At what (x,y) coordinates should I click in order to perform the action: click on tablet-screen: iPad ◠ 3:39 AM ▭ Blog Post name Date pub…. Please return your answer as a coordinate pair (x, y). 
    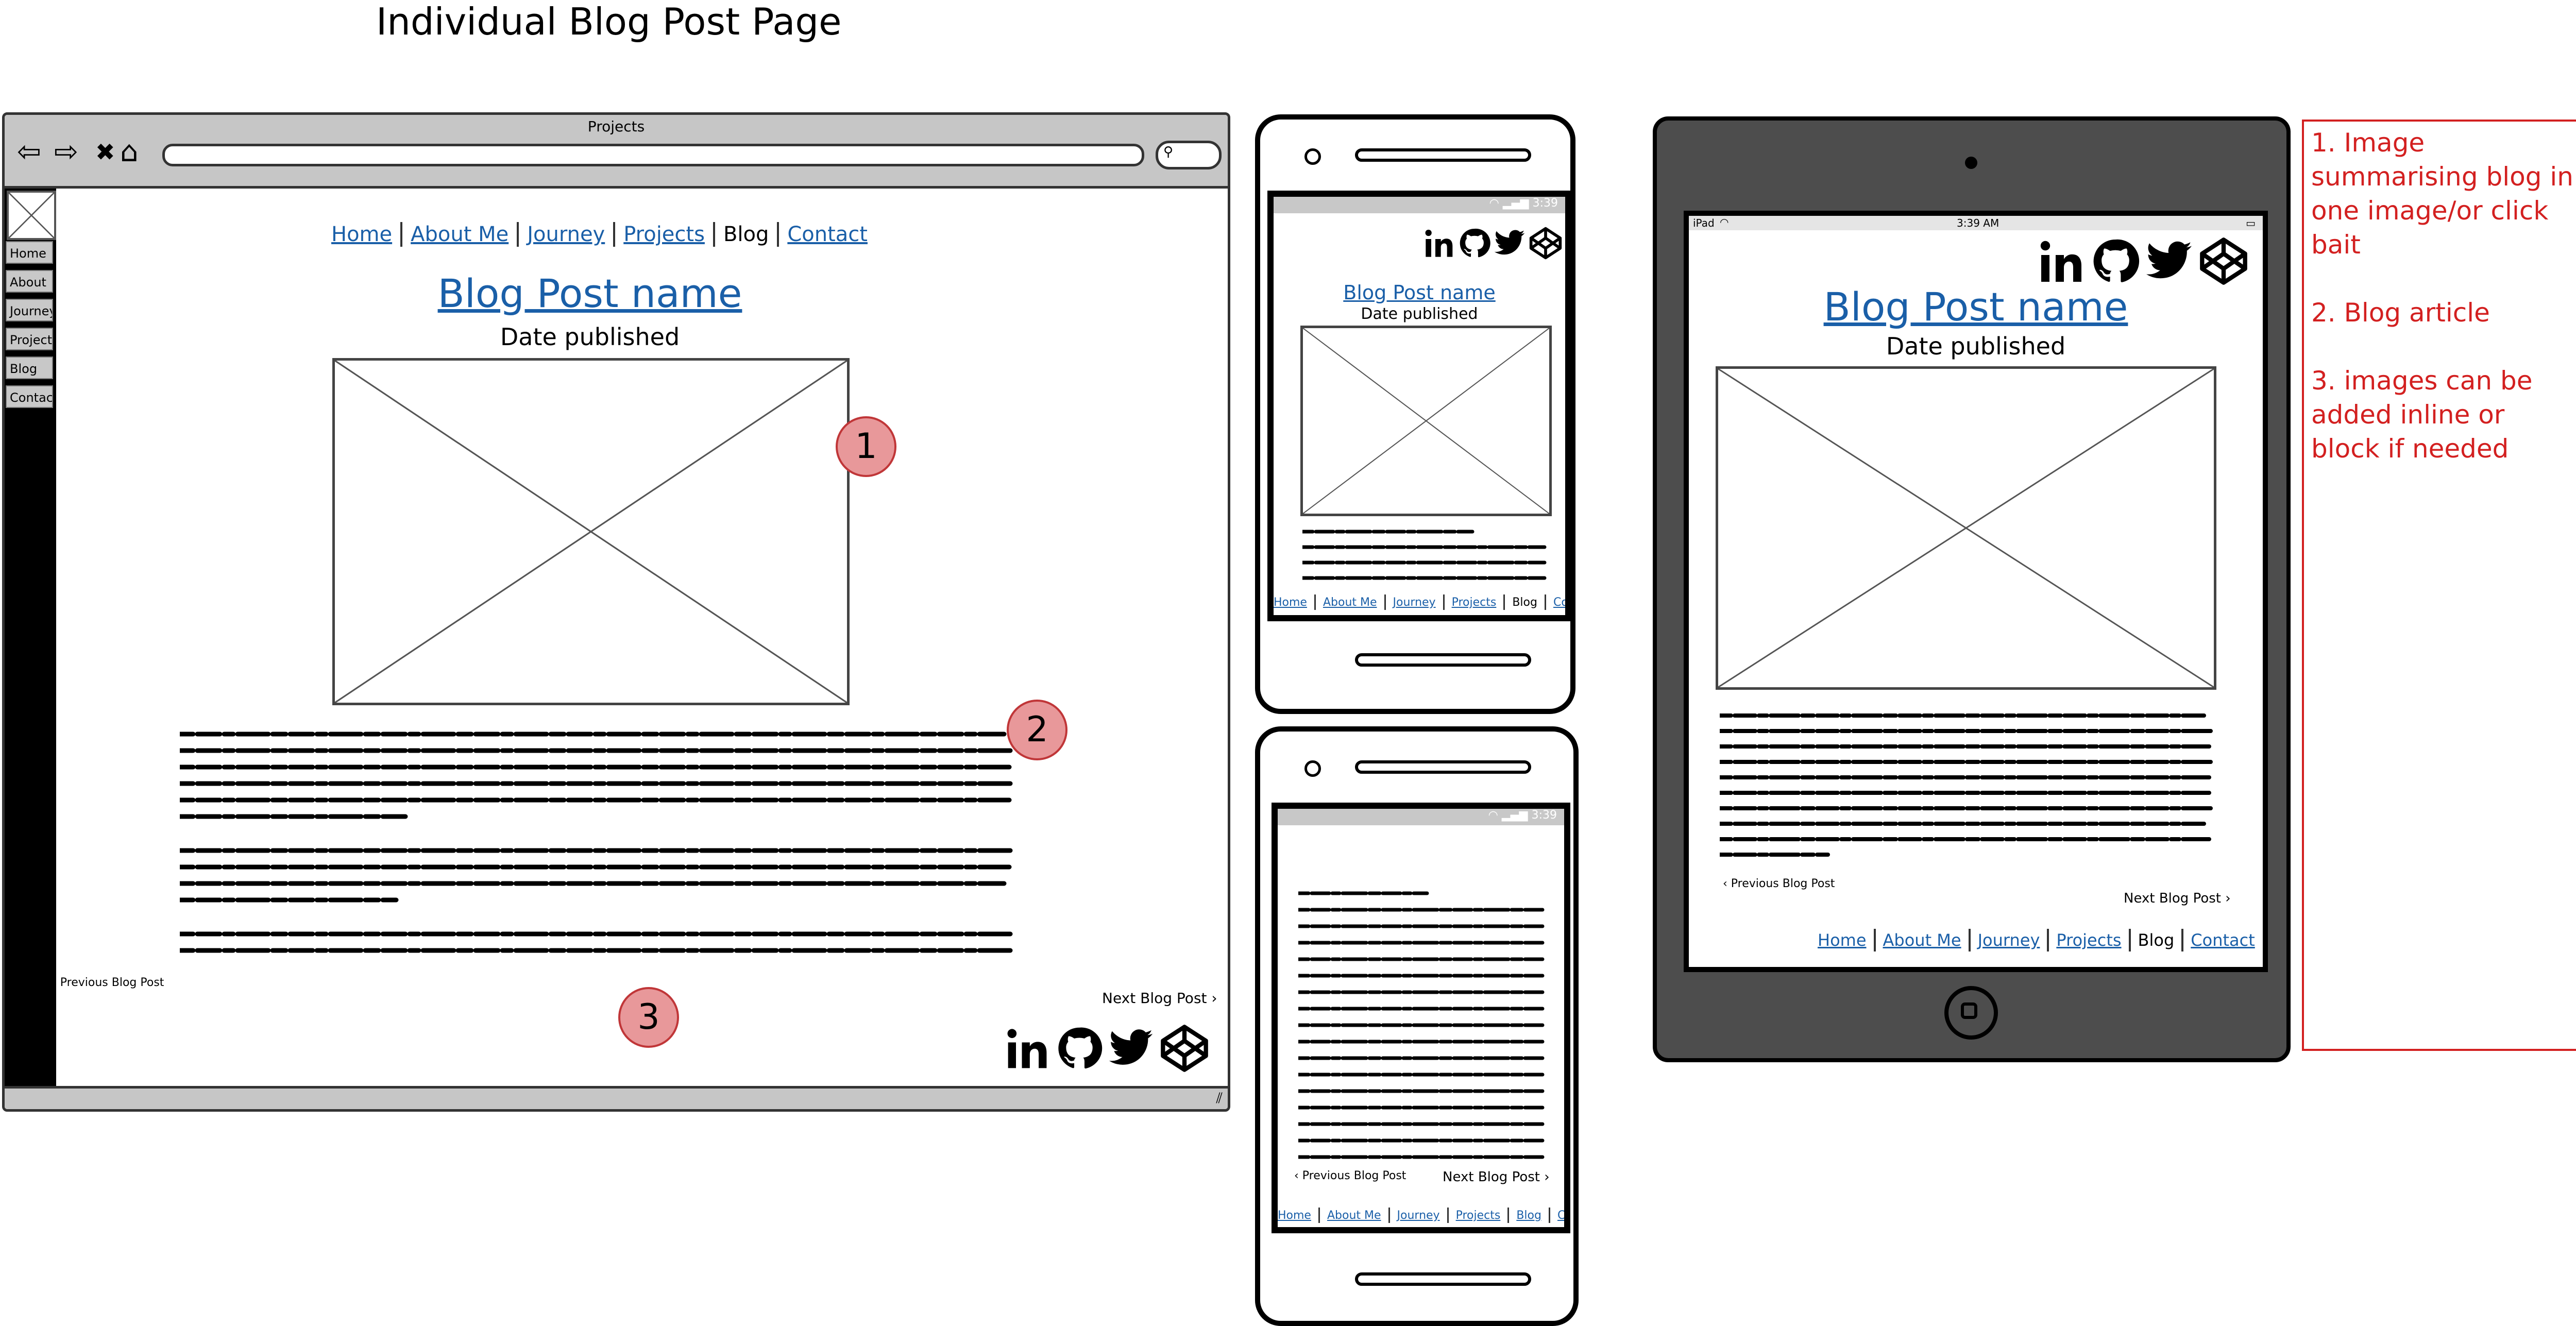
    Looking at the image, I should click on (1976, 591).